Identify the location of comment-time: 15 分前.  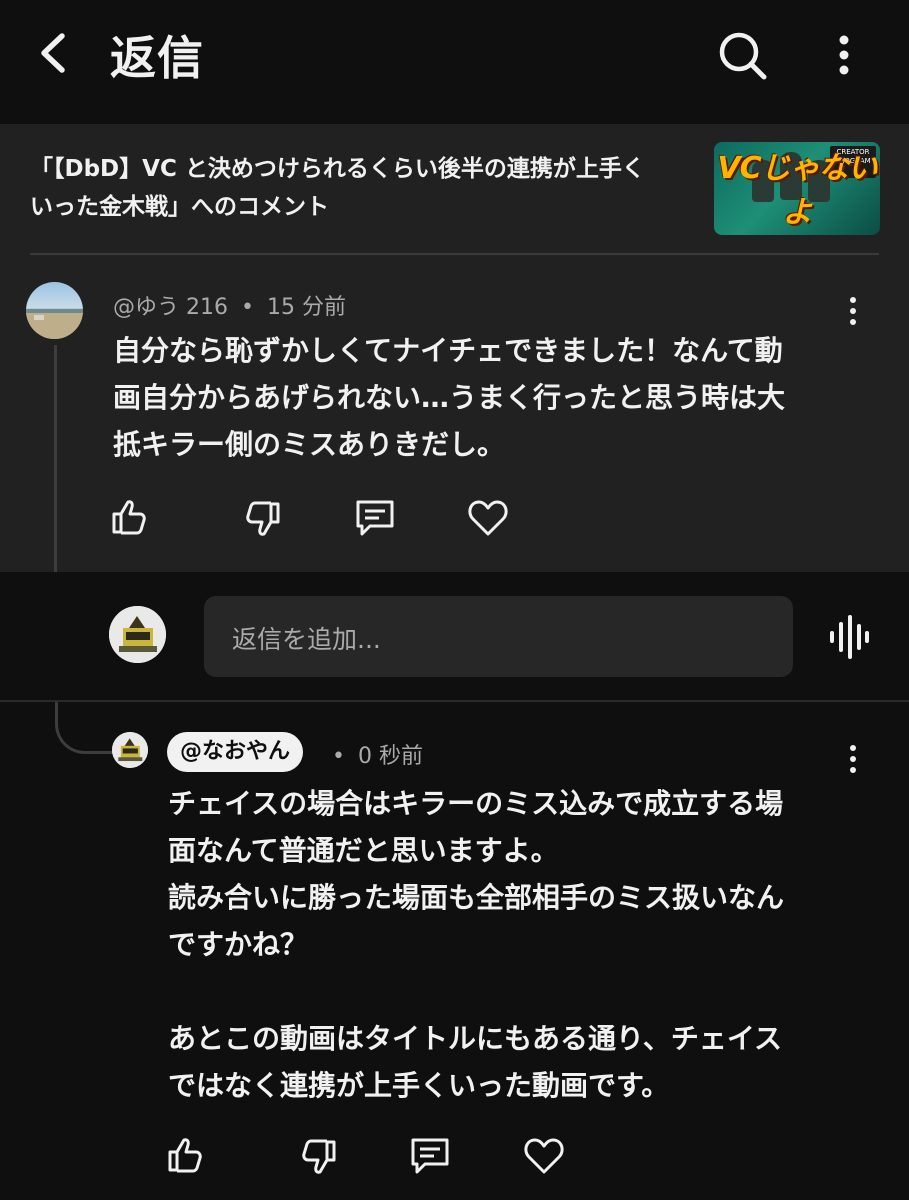
(306, 307).